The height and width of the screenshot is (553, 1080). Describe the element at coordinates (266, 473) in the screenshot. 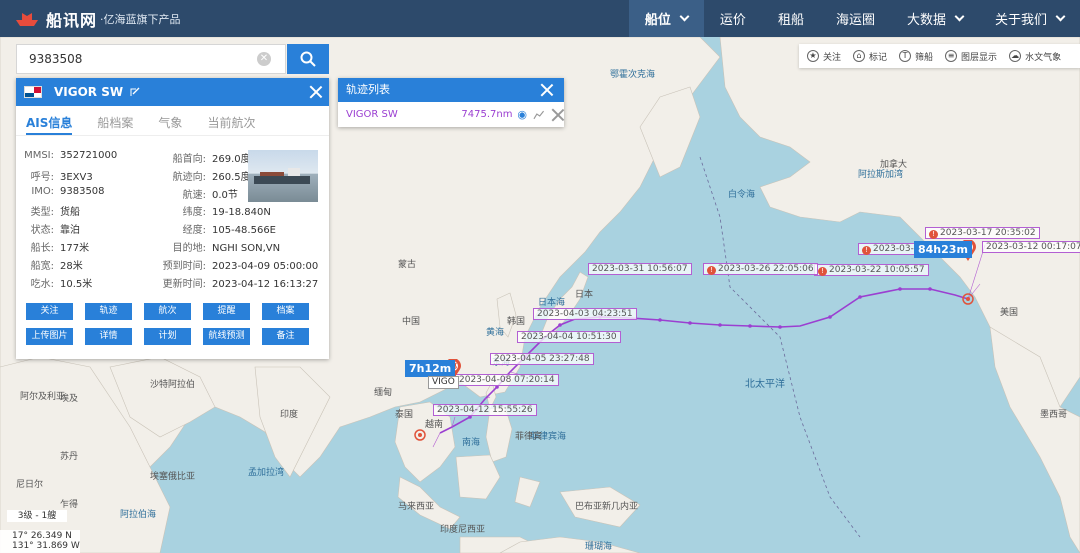

I see `sea-label: 孟加拉湾` at that location.